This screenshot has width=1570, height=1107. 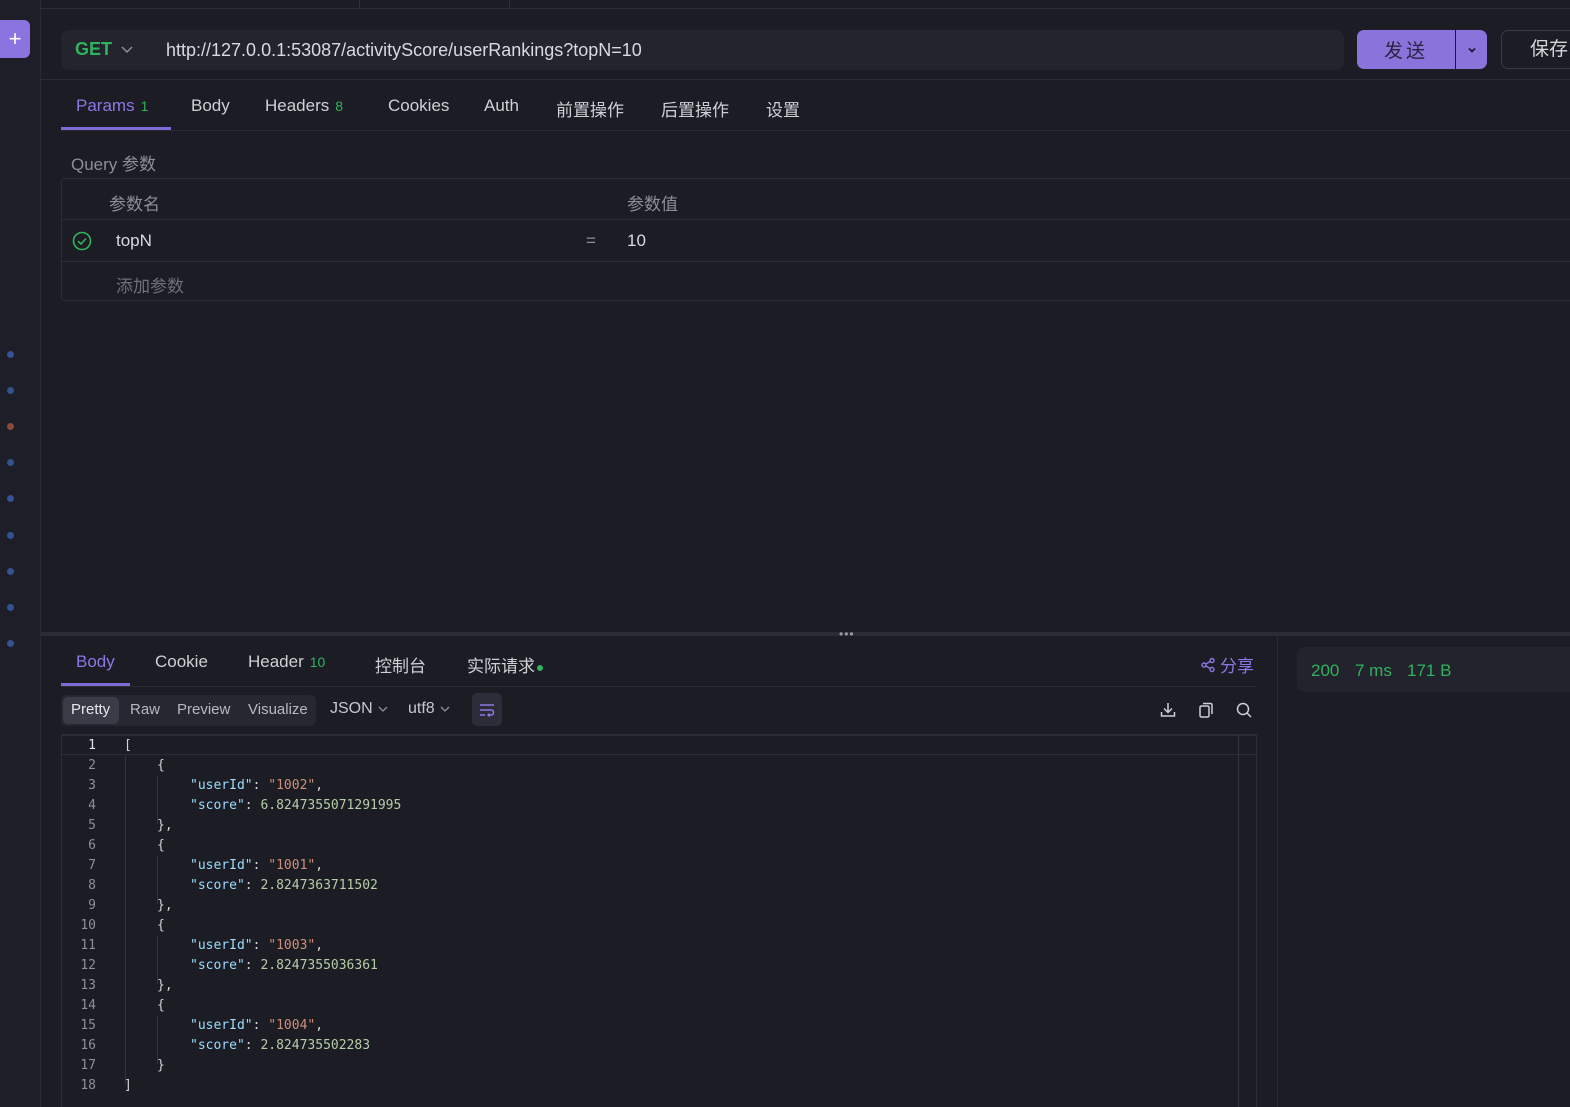 I want to click on tab-headers: Headers 8, so click(x=304, y=106).